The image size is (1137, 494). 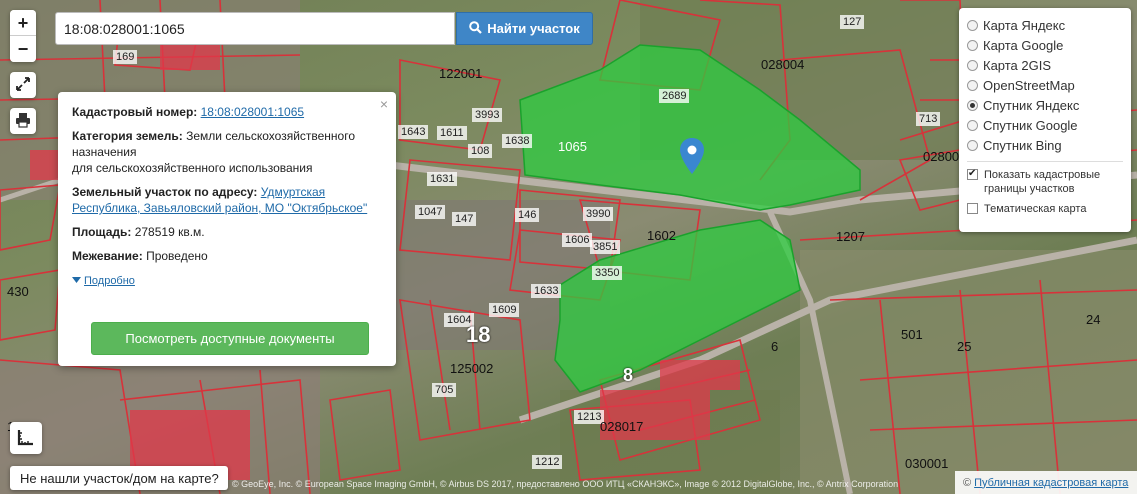 What do you see at coordinates (783, 64) in the screenshot?
I see `map-label: 028004` at bounding box center [783, 64].